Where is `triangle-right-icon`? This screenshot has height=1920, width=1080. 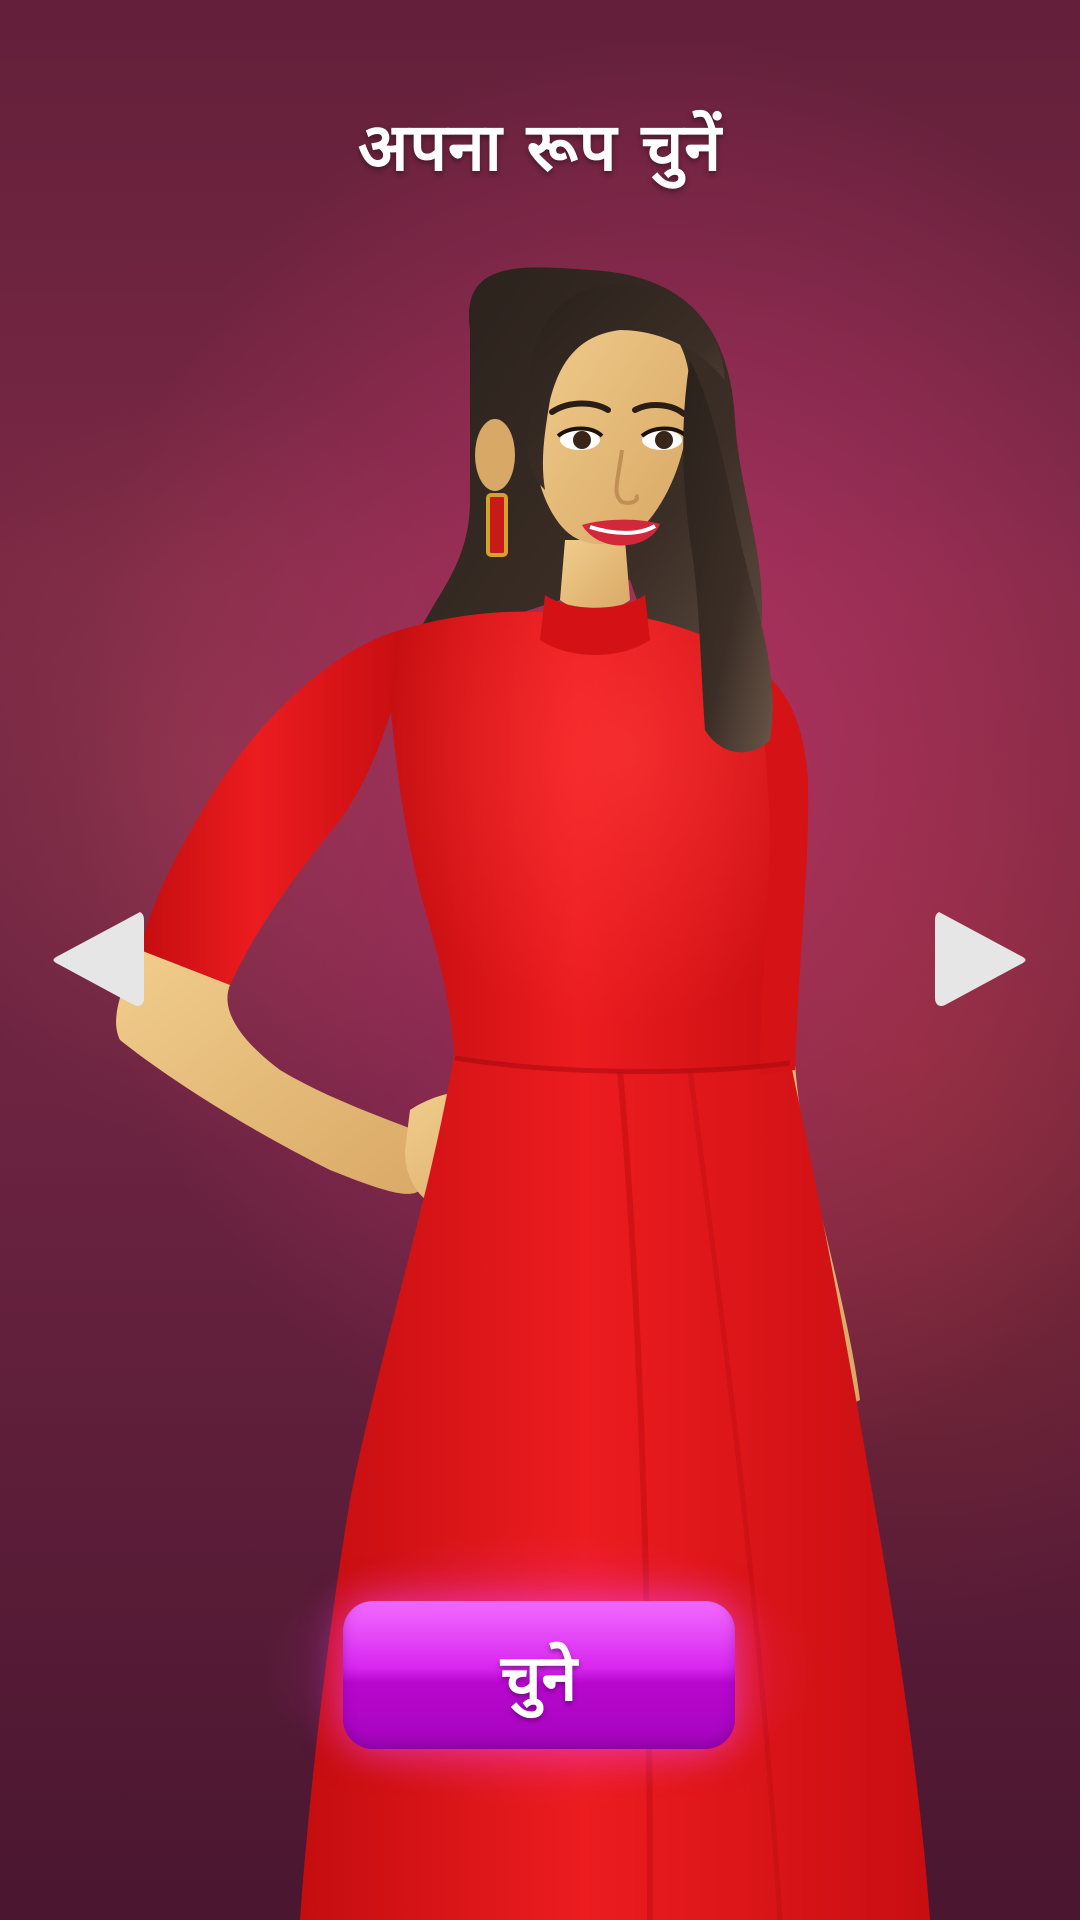
triangle-right-icon is located at coordinates (980, 959).